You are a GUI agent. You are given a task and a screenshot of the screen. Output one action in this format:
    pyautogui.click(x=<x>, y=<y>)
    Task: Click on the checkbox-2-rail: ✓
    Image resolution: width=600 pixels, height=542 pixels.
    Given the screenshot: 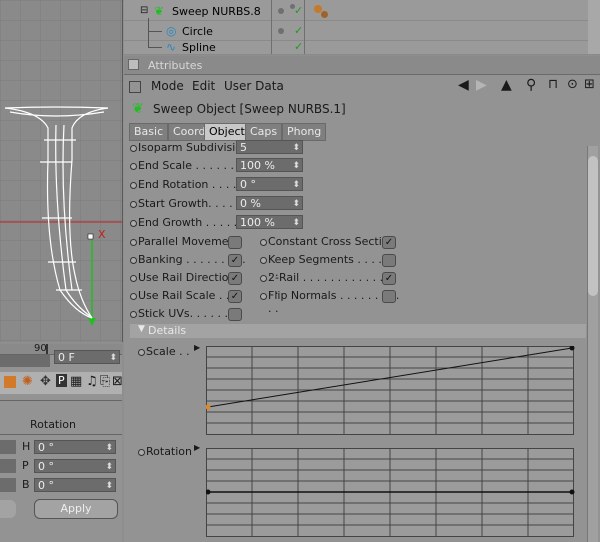 What is the action you would take?
    pyautogui.click(x=389, y=278)
    